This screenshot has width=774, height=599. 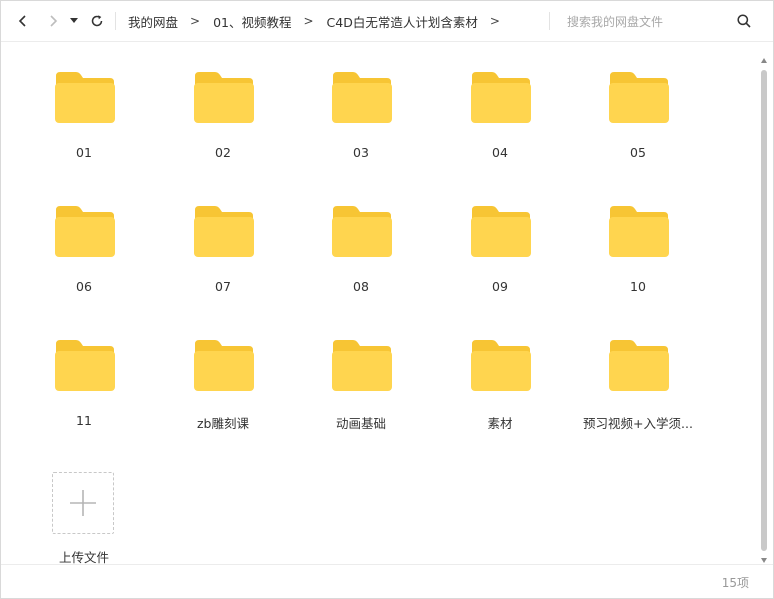 I want to click on chevron-right-icon, so click(x=54, y=21).